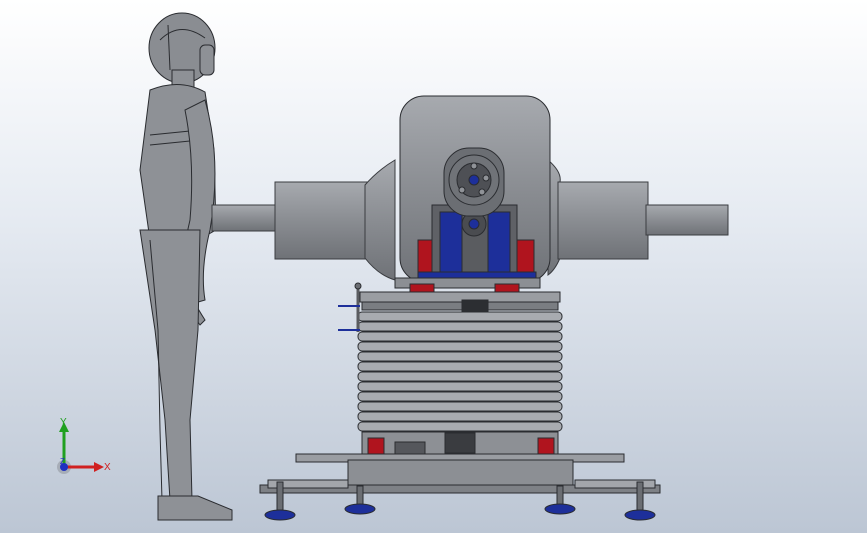 Image resolution: width=867 pixels, height=533 pixels. What do you see at coordinates (303, 220) in the screenshot?
I see `left-shaft-assembly` at bounding box center [303, 220].